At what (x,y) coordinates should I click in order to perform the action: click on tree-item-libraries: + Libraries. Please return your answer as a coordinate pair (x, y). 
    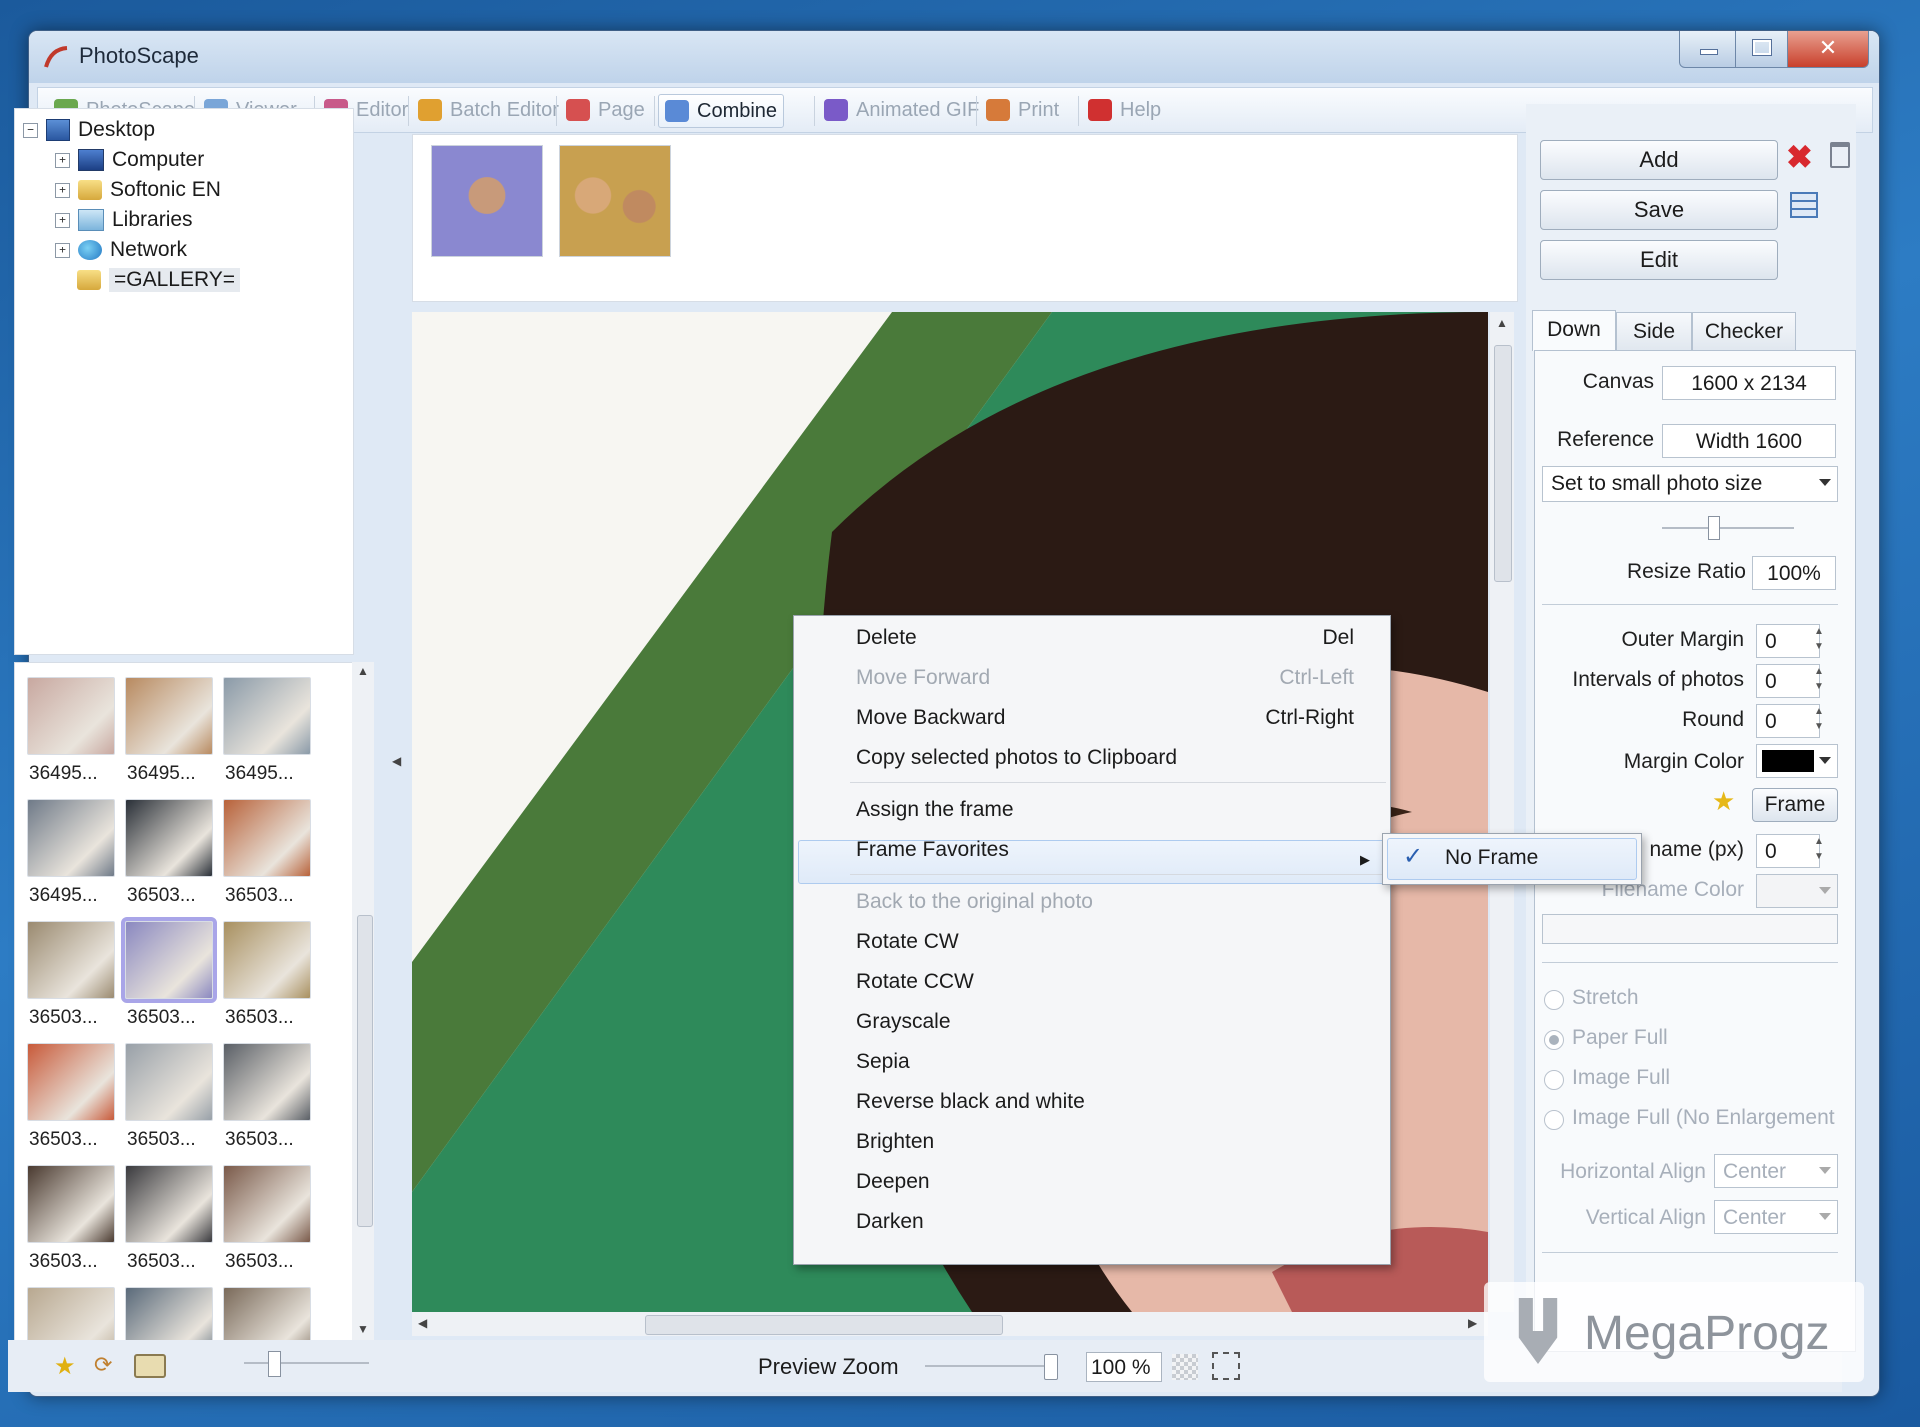
    Looking at the image, I should click on (124, 220).